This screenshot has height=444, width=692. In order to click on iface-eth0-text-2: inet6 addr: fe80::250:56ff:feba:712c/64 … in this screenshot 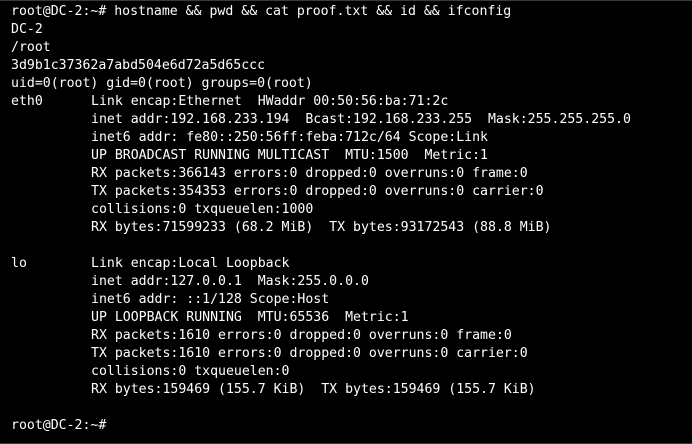, I will do `click(289, 137)`.